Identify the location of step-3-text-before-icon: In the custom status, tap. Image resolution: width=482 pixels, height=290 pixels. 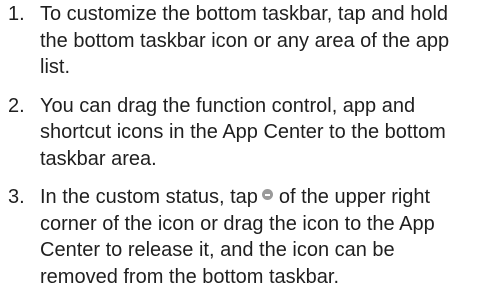
(149, 197).